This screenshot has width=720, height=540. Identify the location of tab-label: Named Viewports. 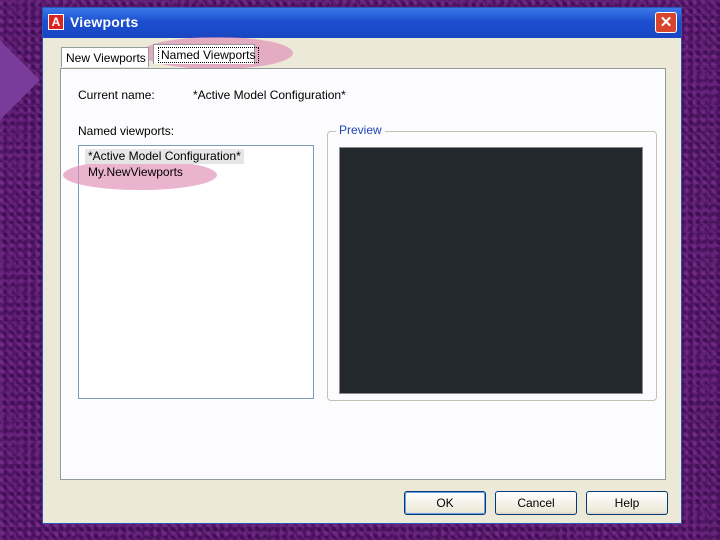
(208, 55).